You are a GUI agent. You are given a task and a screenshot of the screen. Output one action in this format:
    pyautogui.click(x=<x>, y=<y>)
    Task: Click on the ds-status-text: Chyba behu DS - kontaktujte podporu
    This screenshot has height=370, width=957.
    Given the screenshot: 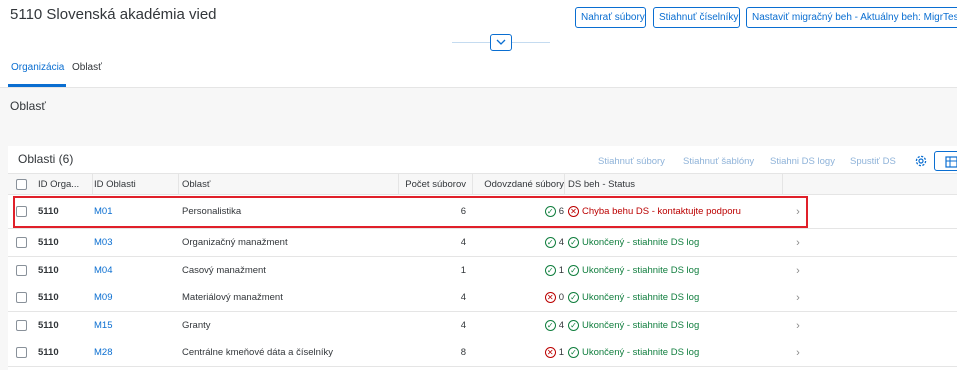 What is the action you would take?
    pyautogui.click(x=661, y=211)
    